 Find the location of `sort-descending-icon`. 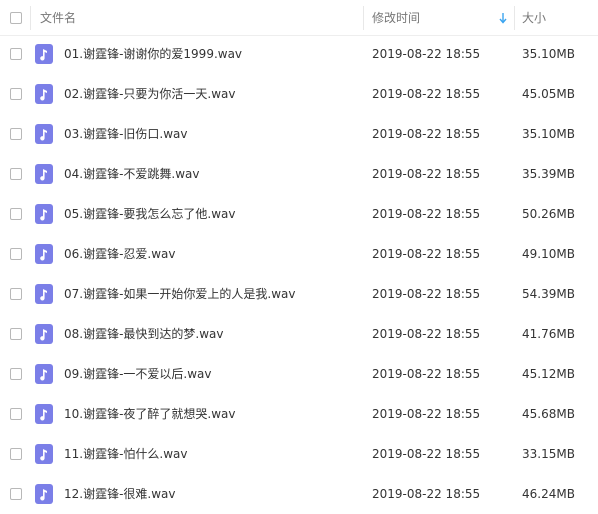

sort-descending-icon is located at coordinates (503, 18).